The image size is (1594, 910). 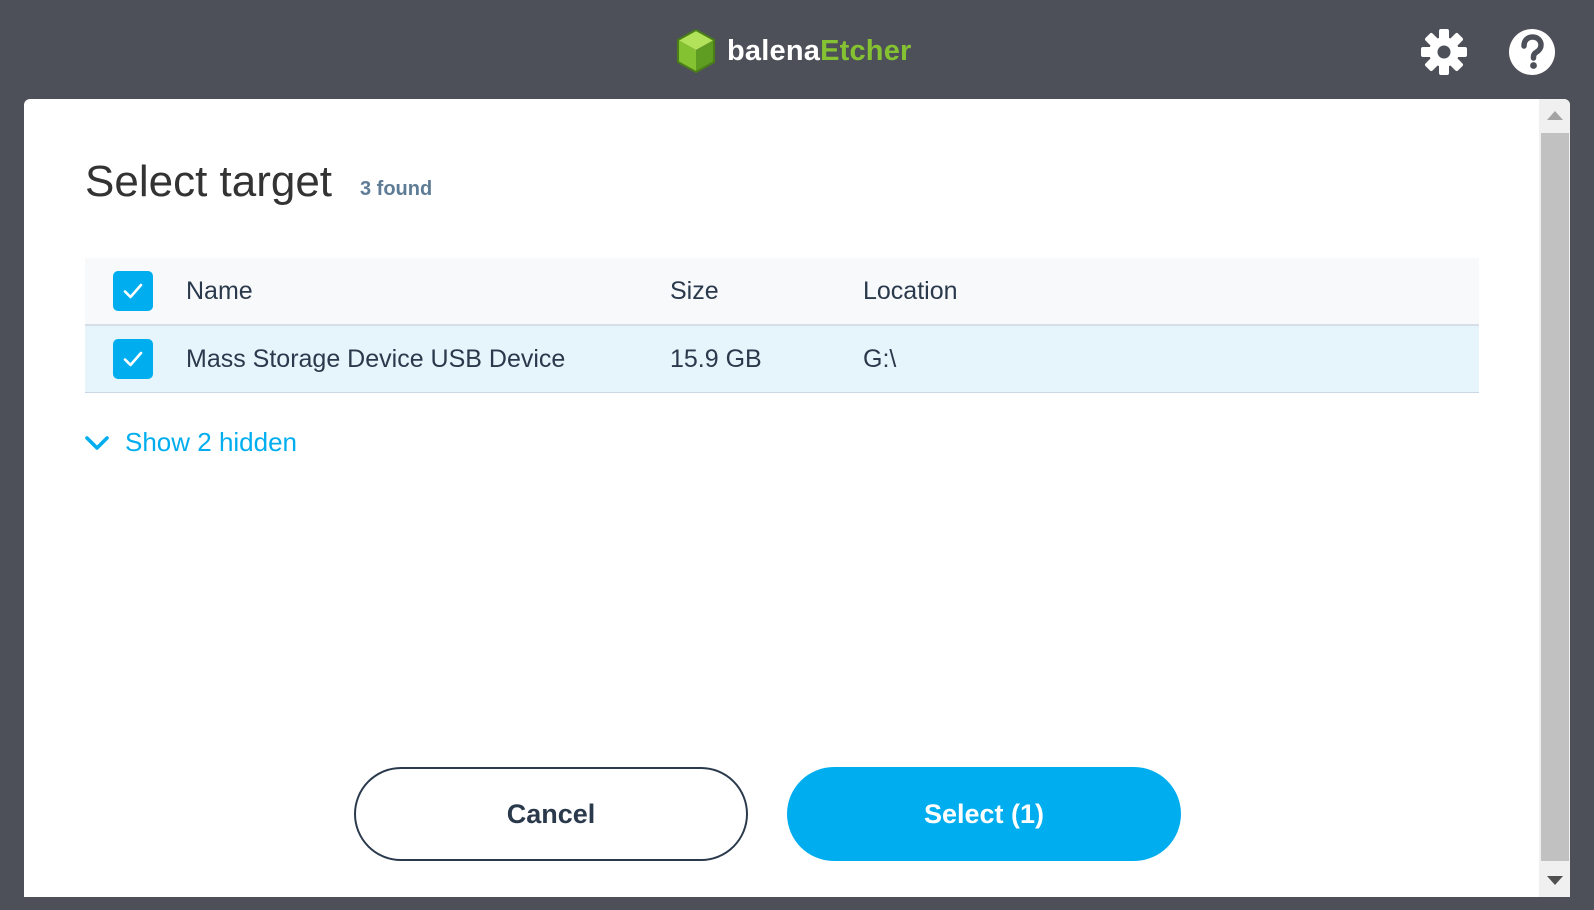 I want to click on scroll-thumb, so click(x=1555, y=497).